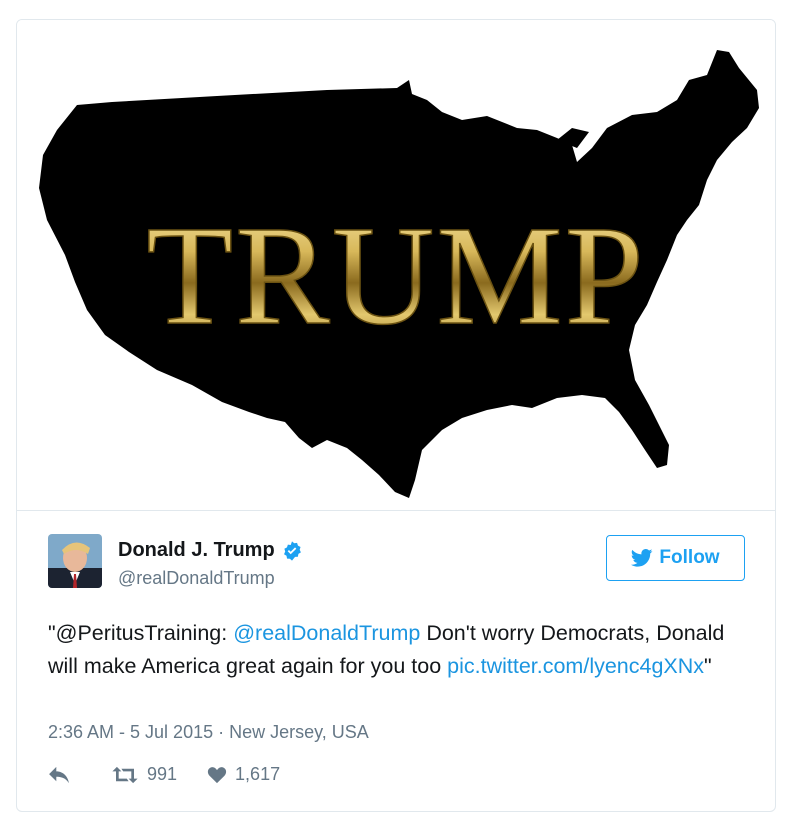  I want to click on tweet-actions: 991 1,617, so click(164, 774).